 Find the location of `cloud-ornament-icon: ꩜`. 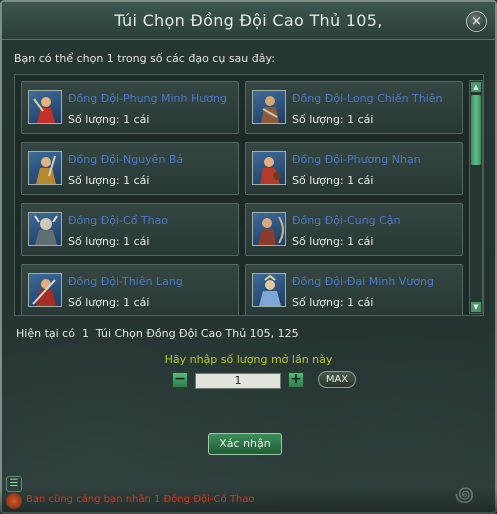

cloud-ornament-icon: ꩜ is located at coordinates (464, 494).